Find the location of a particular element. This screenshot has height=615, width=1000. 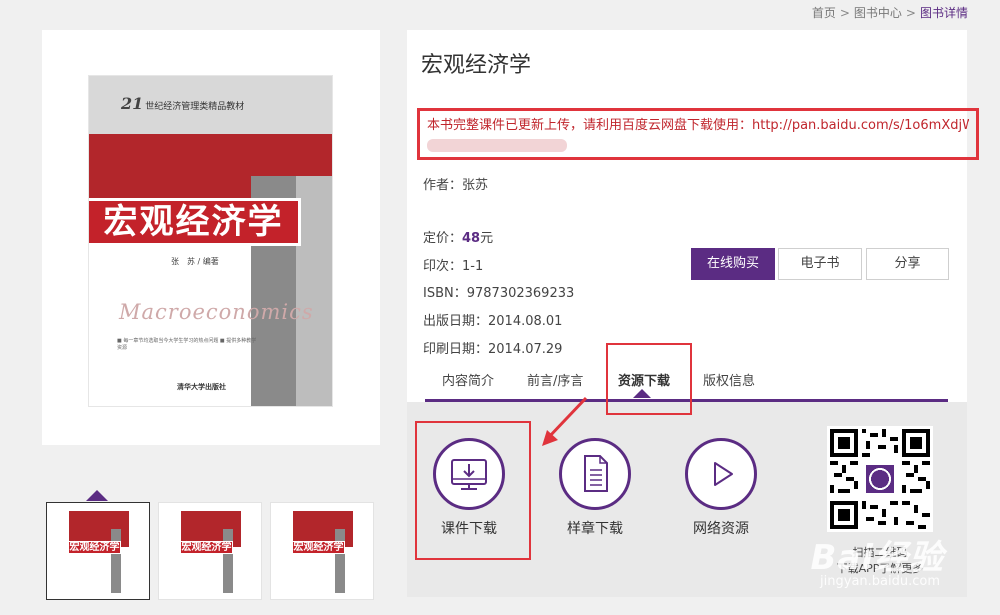

thumbnail-2: 宏观经济学 is located at coordinates (210, 551).